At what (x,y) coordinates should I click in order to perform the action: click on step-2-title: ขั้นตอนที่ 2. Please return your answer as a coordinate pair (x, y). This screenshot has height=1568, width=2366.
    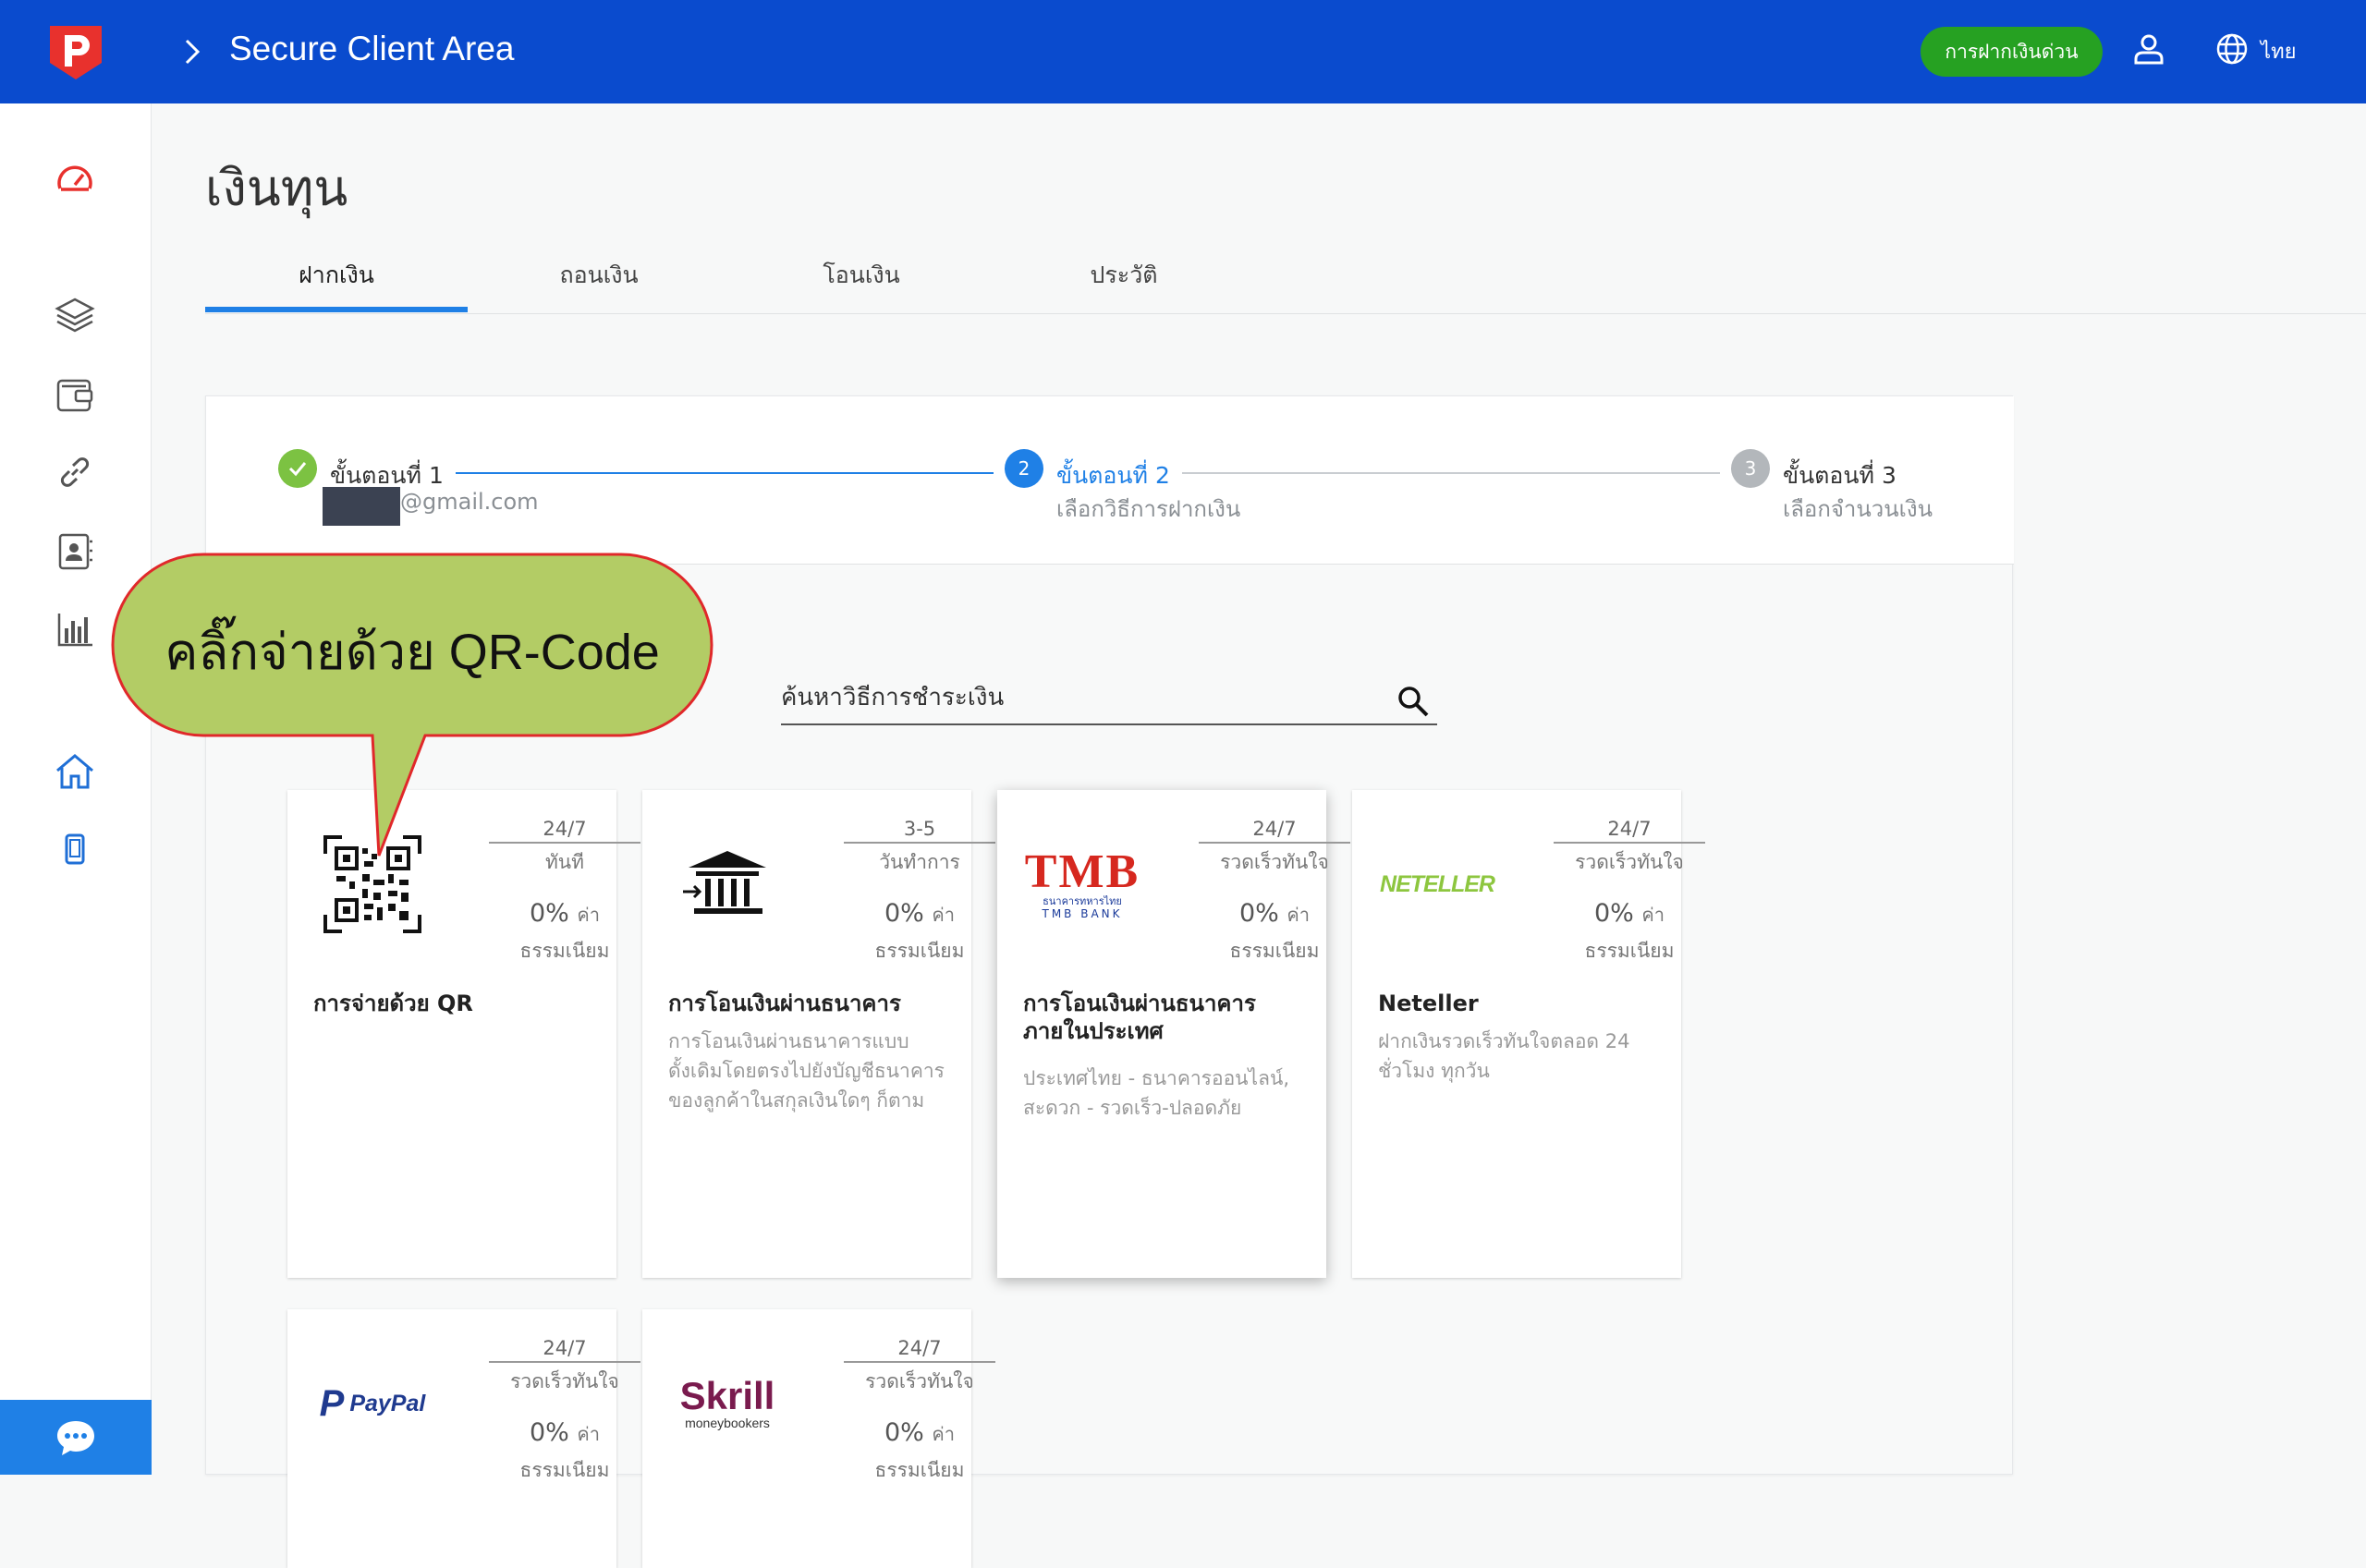
    Looking at the image, I should click on (1113, 475).